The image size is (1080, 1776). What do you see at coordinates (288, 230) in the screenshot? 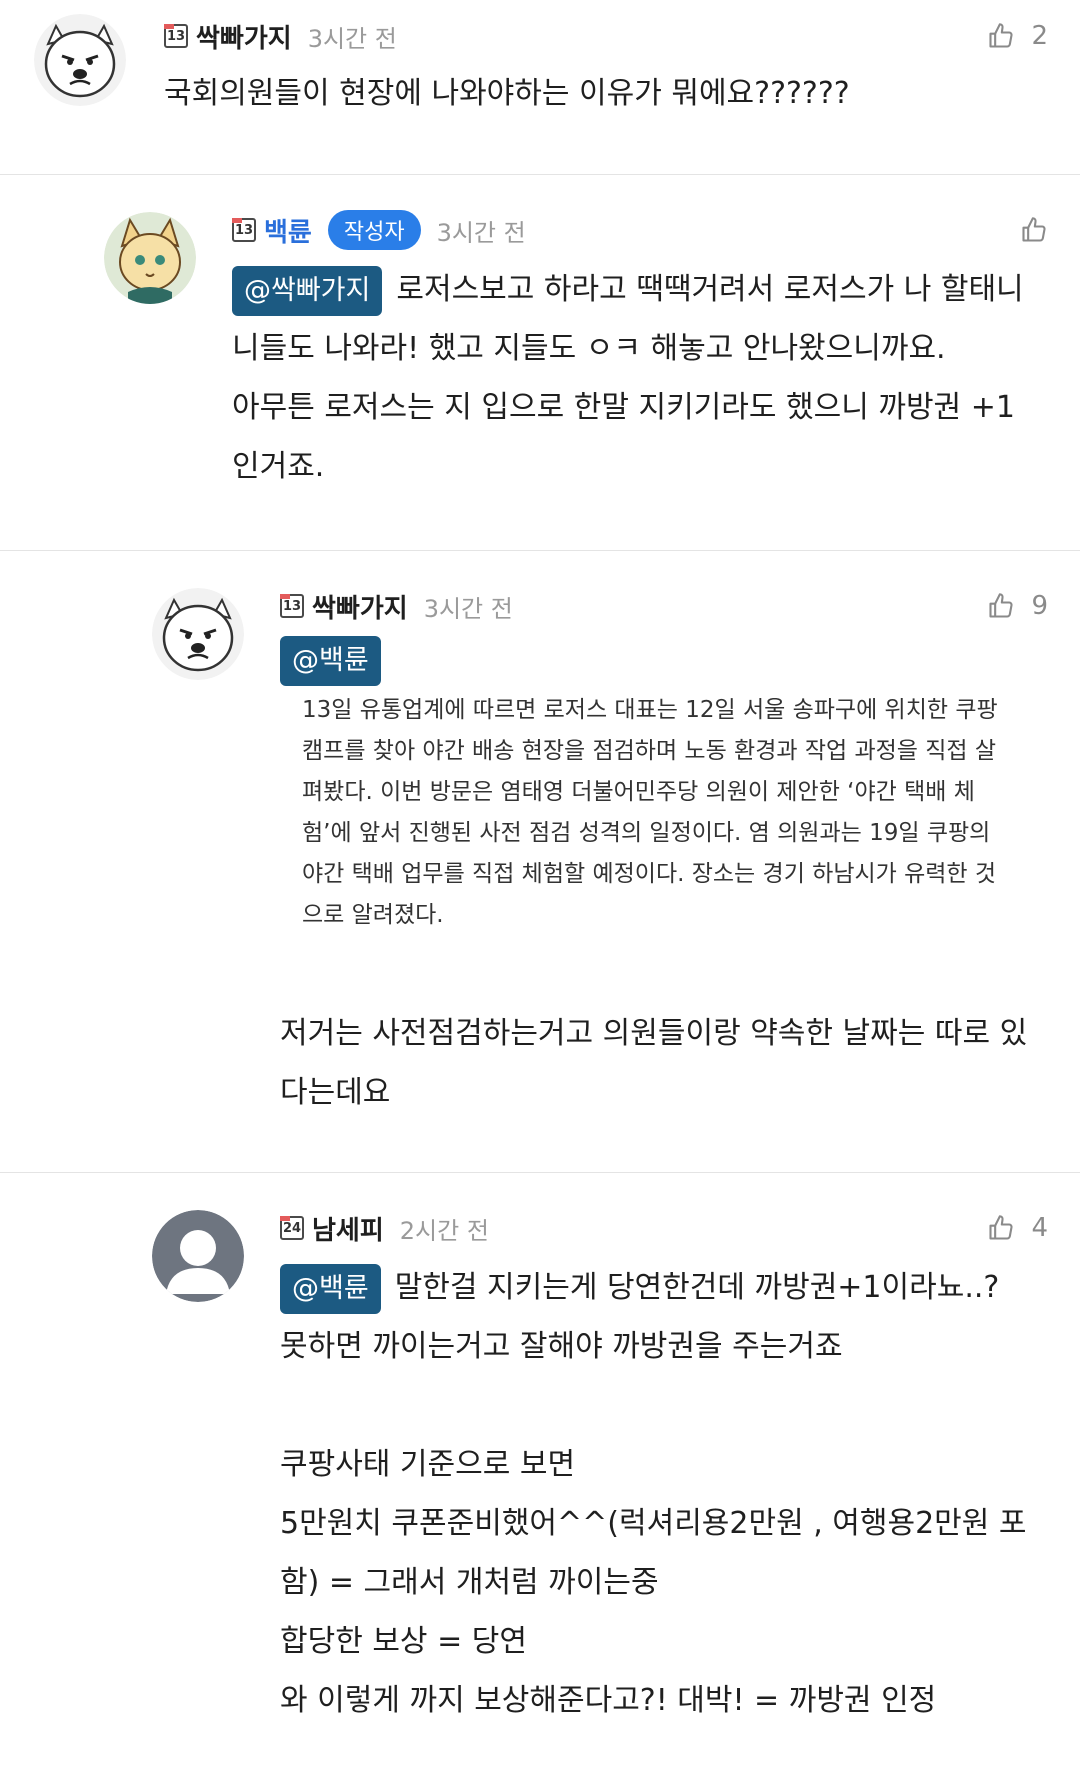
I see `nickname: 백륜` at bounding box center [288, 230].